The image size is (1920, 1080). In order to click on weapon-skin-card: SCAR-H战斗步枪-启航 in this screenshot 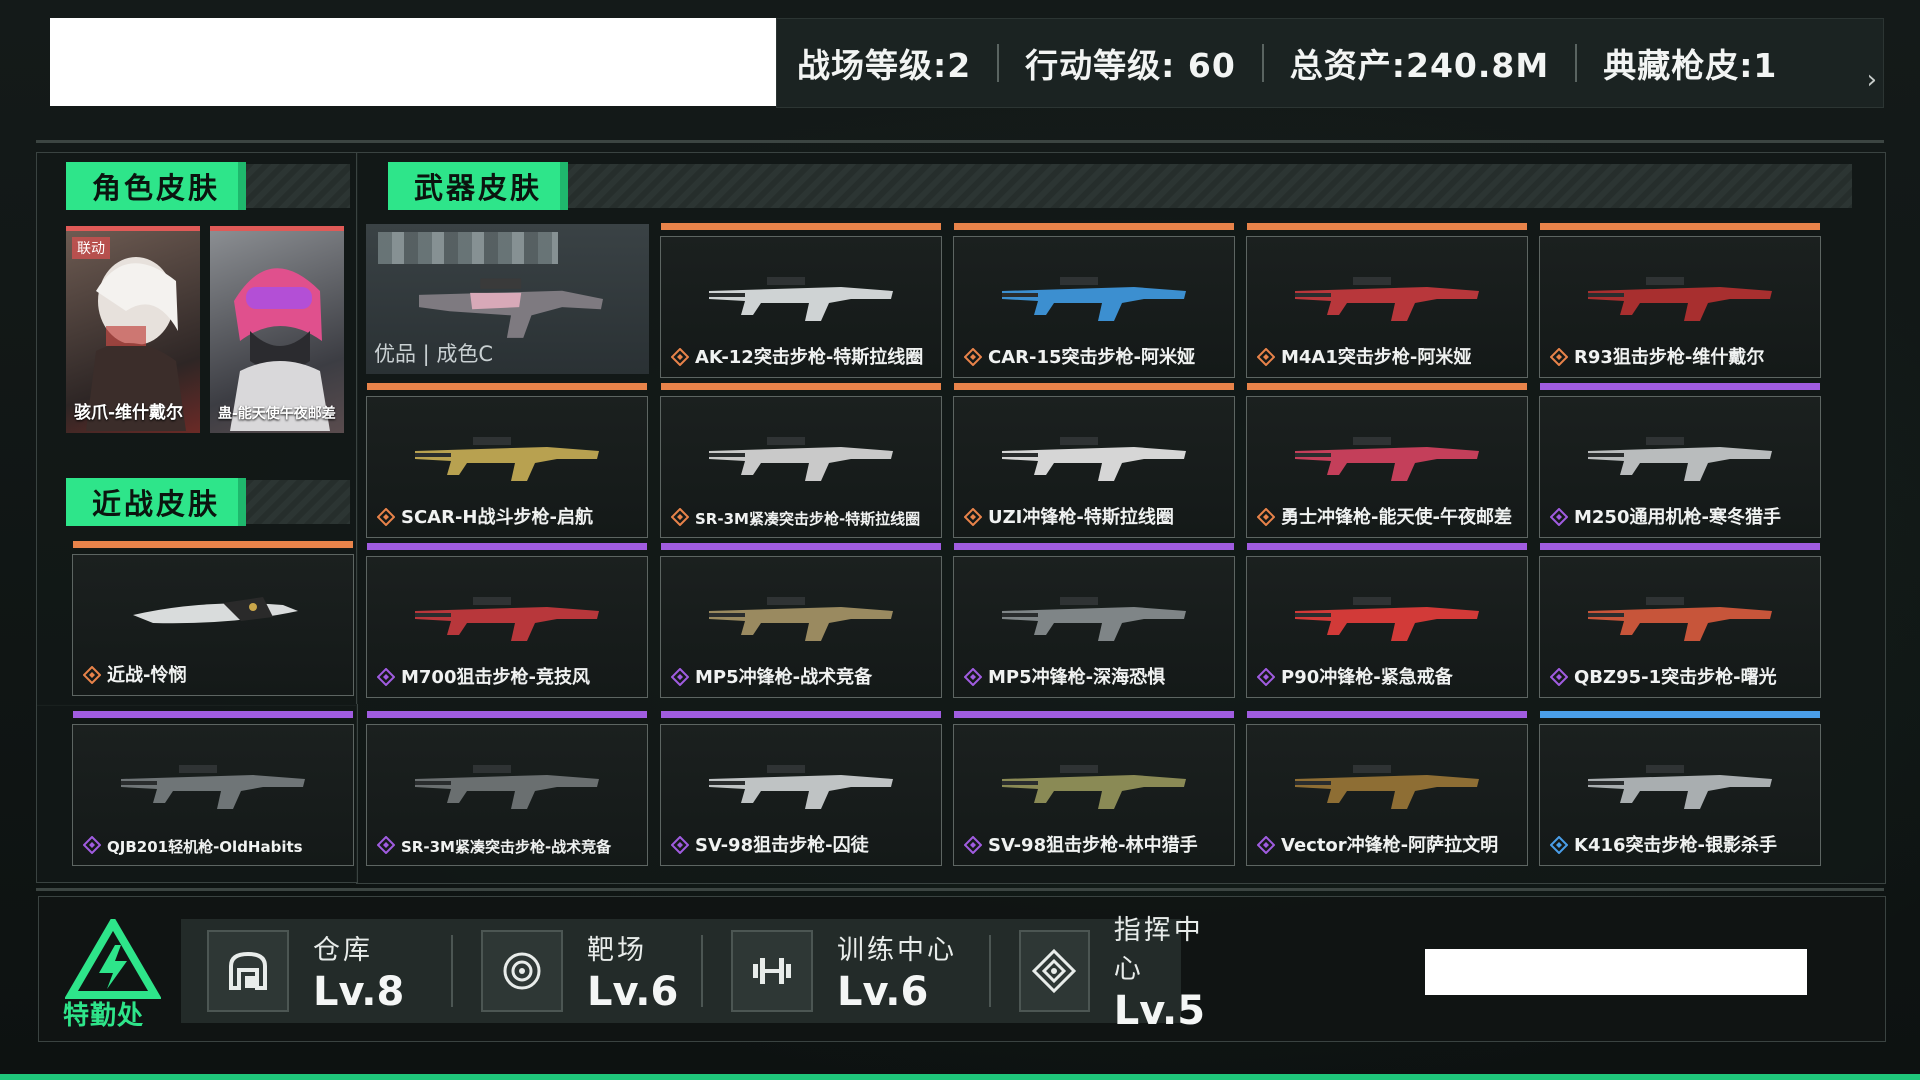, I will do `click(507, 460)`.